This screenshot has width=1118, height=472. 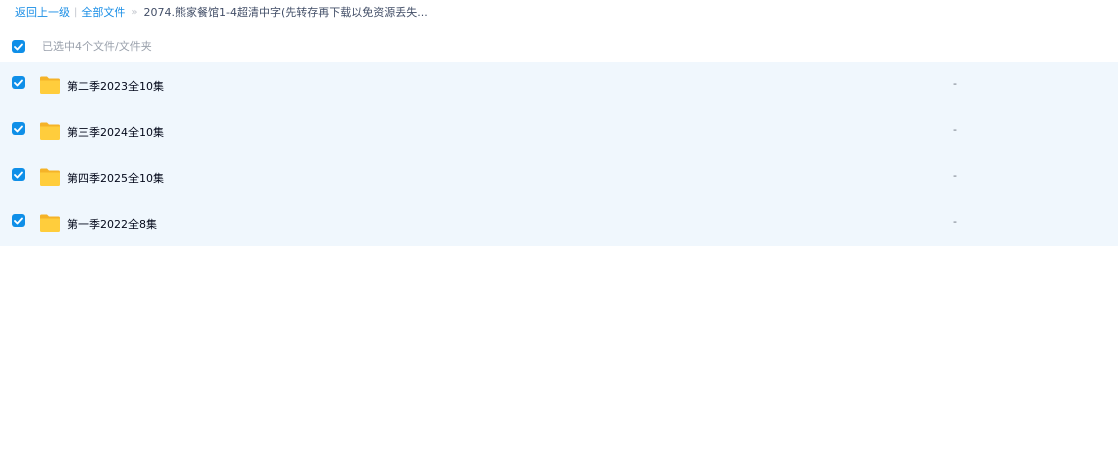 What do you see at coordinates (559, 46) in the screenshot?
I see `selection-bar: 已选中4个文件/文件夹` at bounding box center [559, 46].